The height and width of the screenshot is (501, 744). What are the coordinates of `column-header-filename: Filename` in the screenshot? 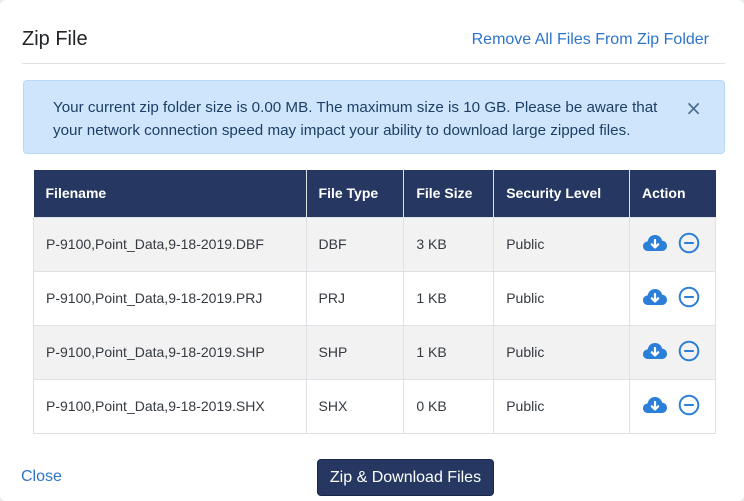 It's located at (170, 193).